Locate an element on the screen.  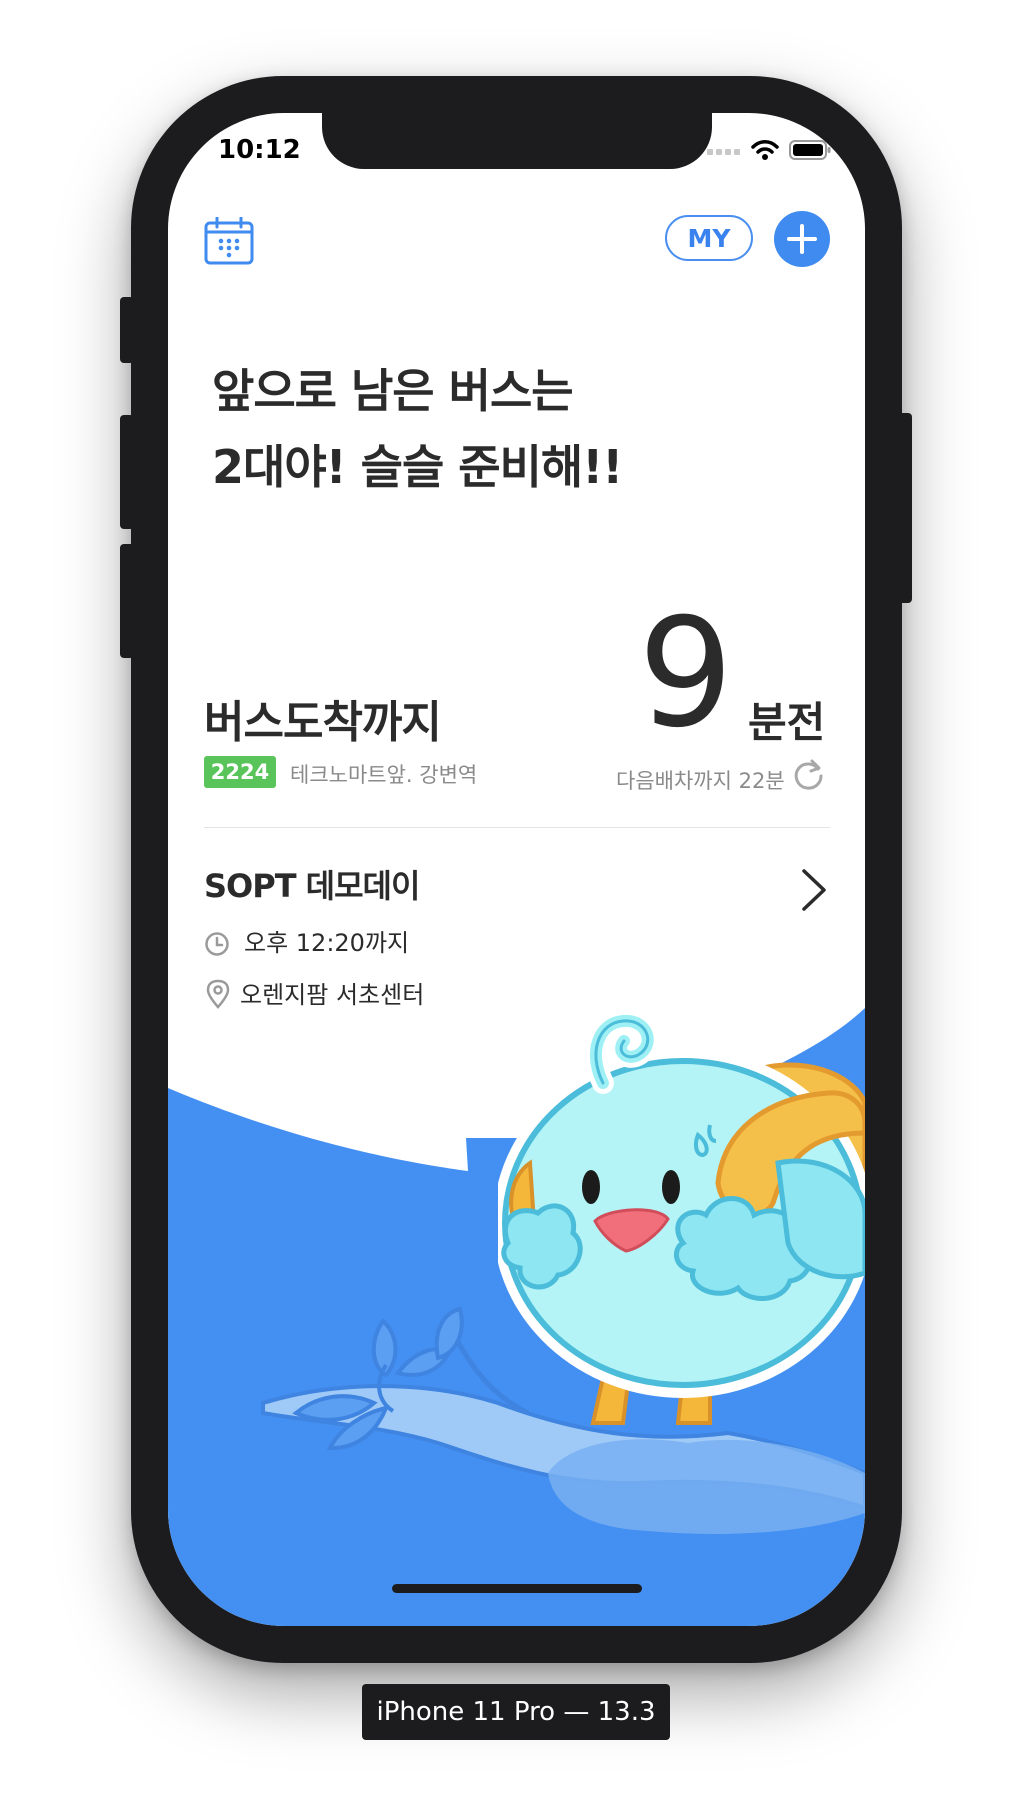
add-button is located at coordinates (802, 239).